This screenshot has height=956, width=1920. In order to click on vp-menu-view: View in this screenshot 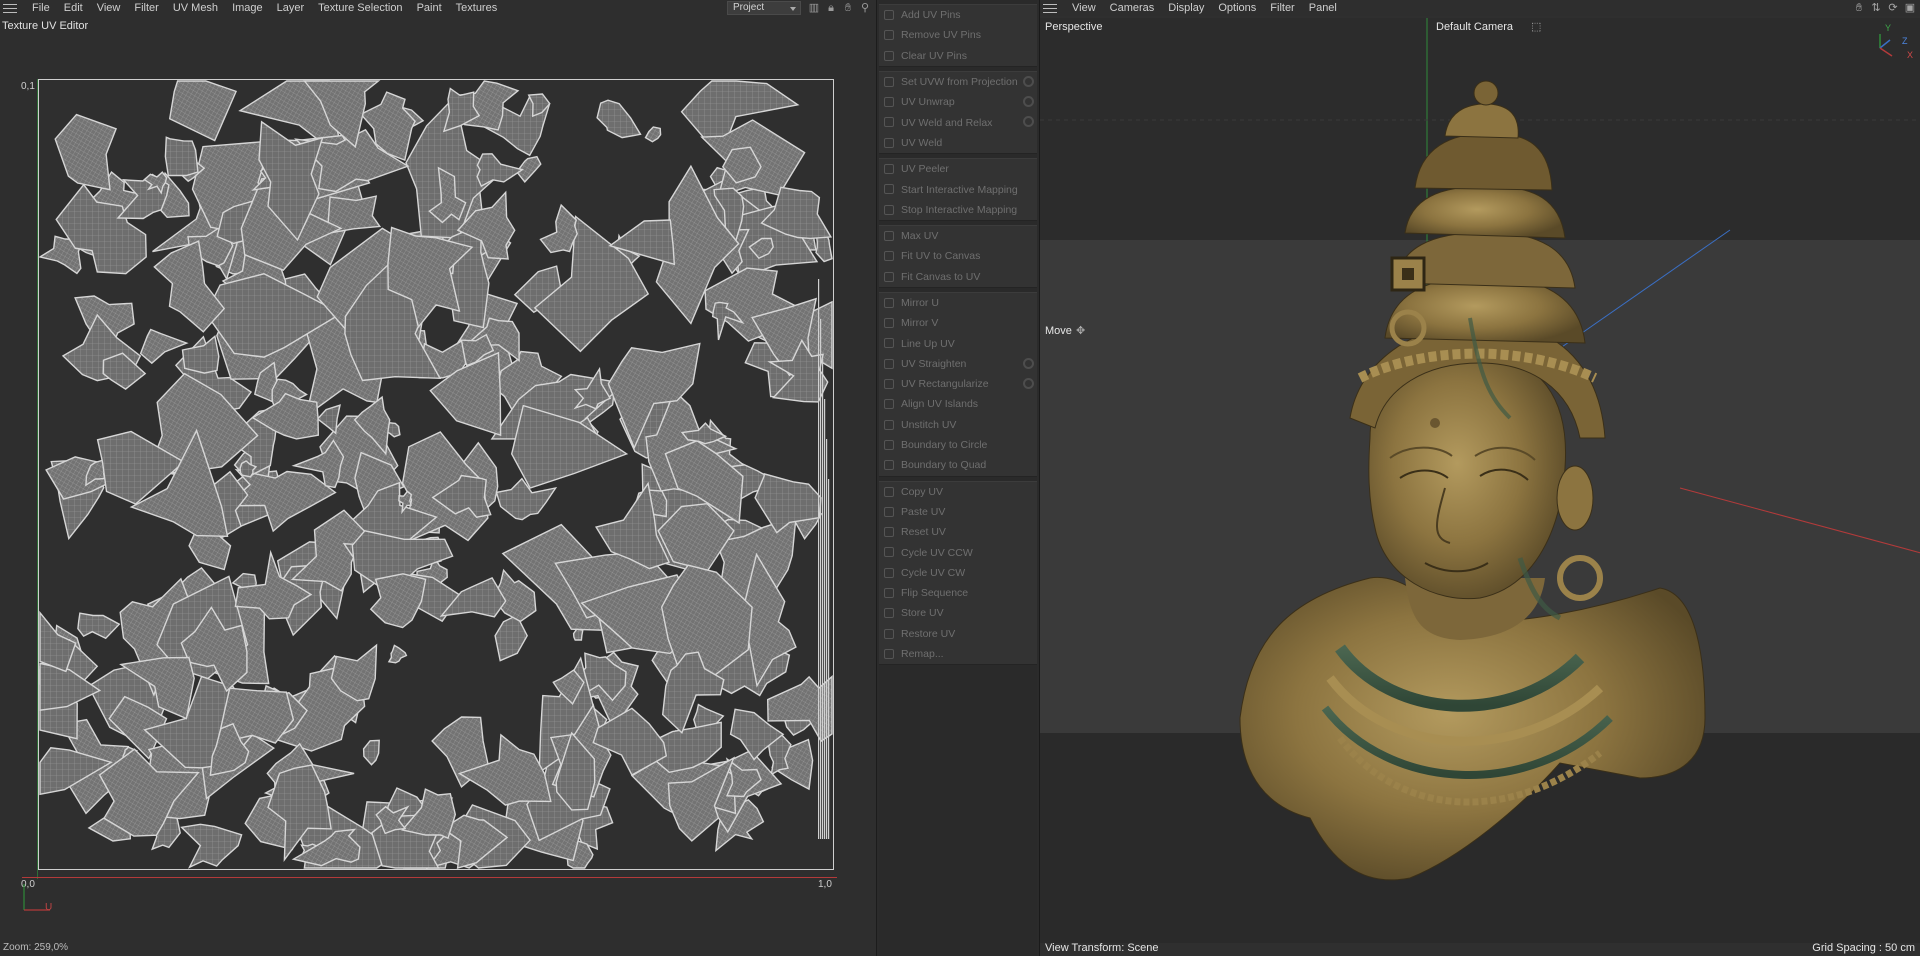, I will do `click(1084, 8)`.